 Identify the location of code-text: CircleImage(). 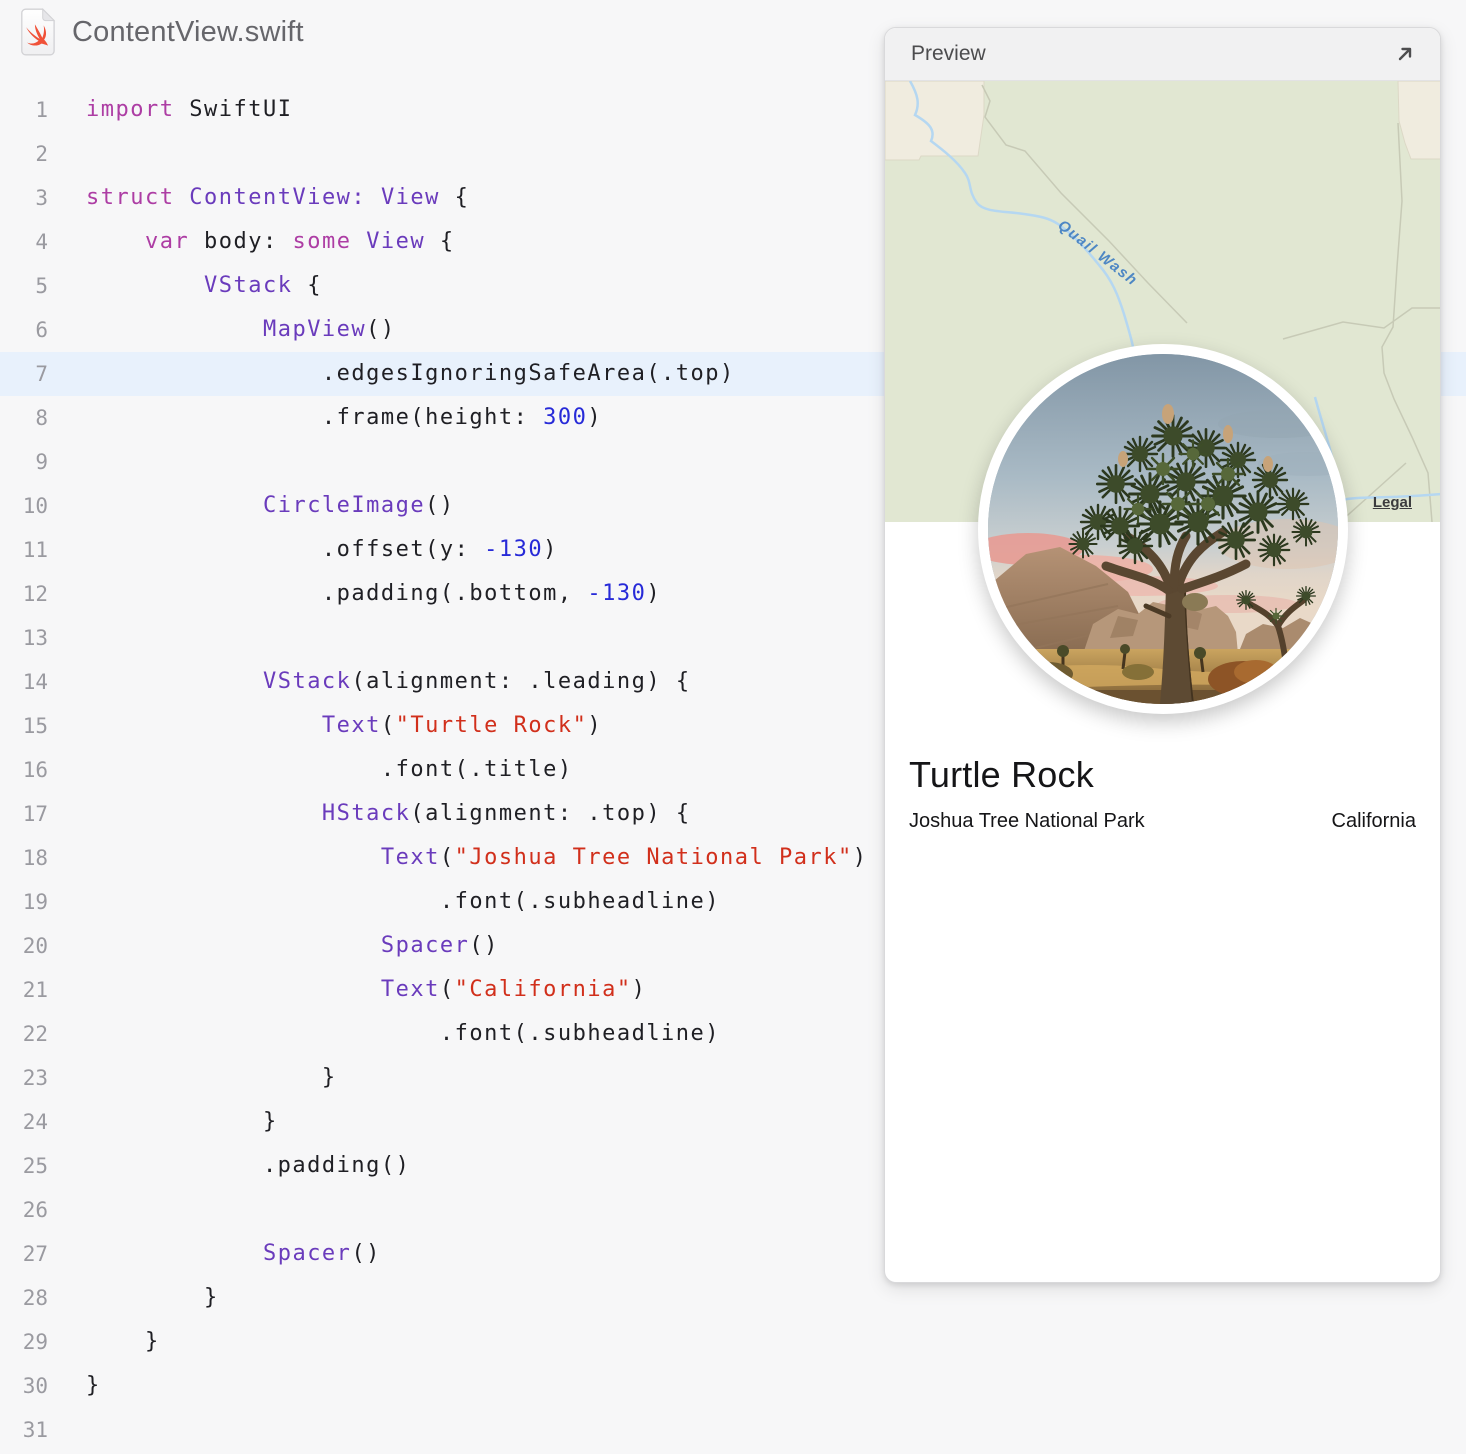
(358, 505).